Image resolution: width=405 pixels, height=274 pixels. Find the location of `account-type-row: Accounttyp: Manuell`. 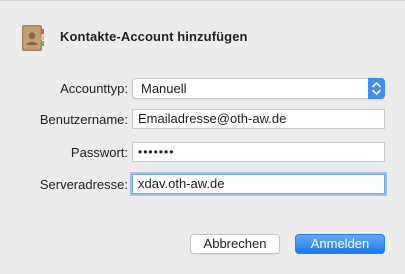

account-type-row: Accounttyp: Manuell is located at coordinates (202, 89).